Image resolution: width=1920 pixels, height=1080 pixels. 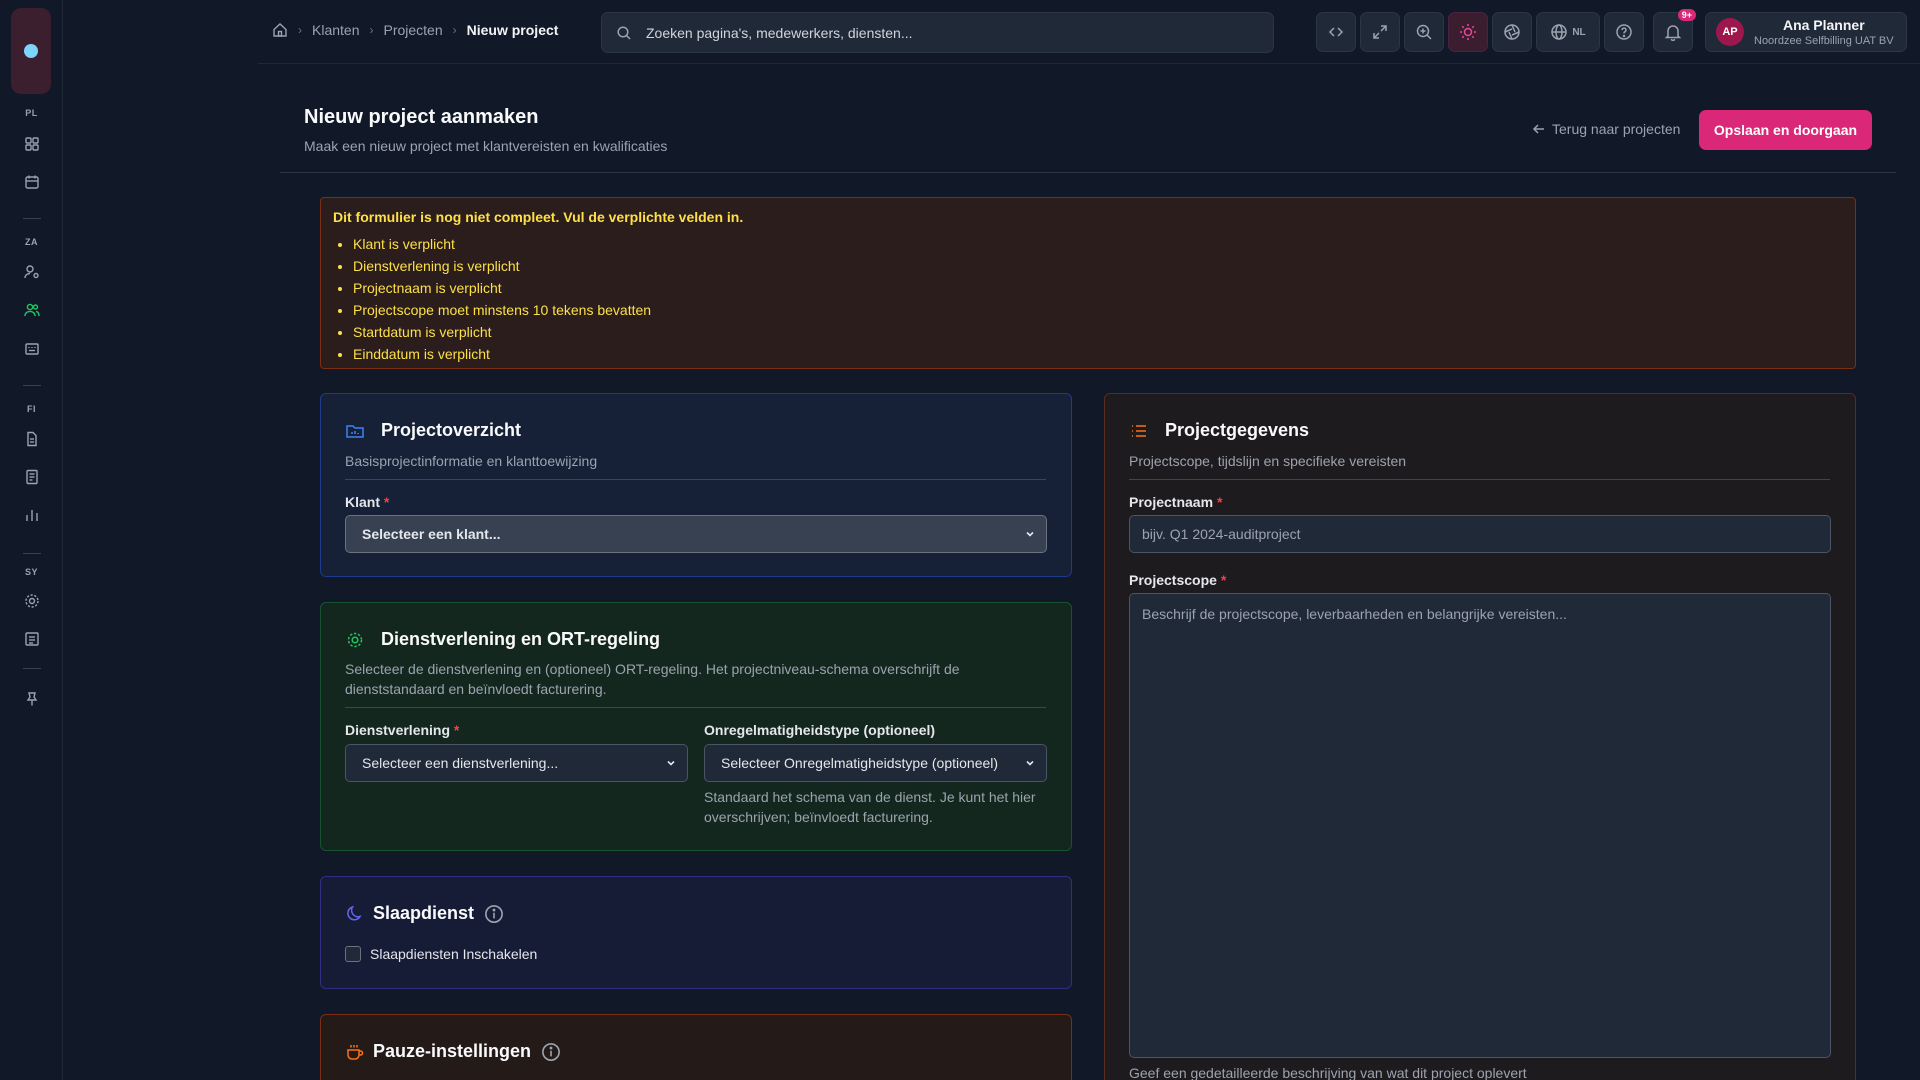 What do you see at coordinates (31, 51) in the screenshot?
I see `app-logo` at bounding box center [31, 51].